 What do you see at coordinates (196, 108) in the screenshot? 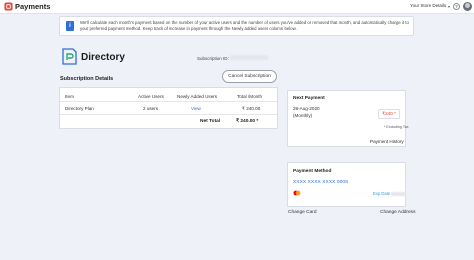
I see `view-newly-added-users-link: View` at bounding box center [196, 108].